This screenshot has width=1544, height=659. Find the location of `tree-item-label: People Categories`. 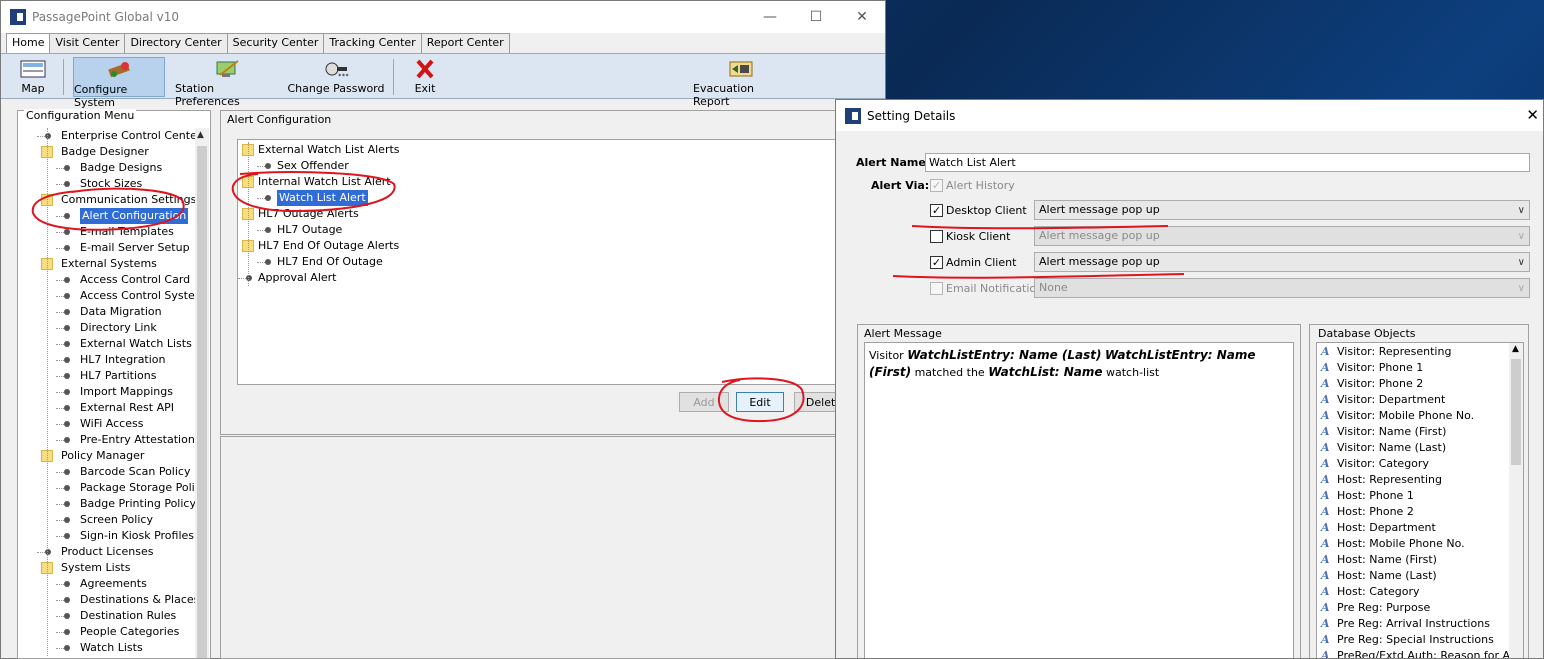

tree-item-label: People Categories is located at coordinates (130, 631).